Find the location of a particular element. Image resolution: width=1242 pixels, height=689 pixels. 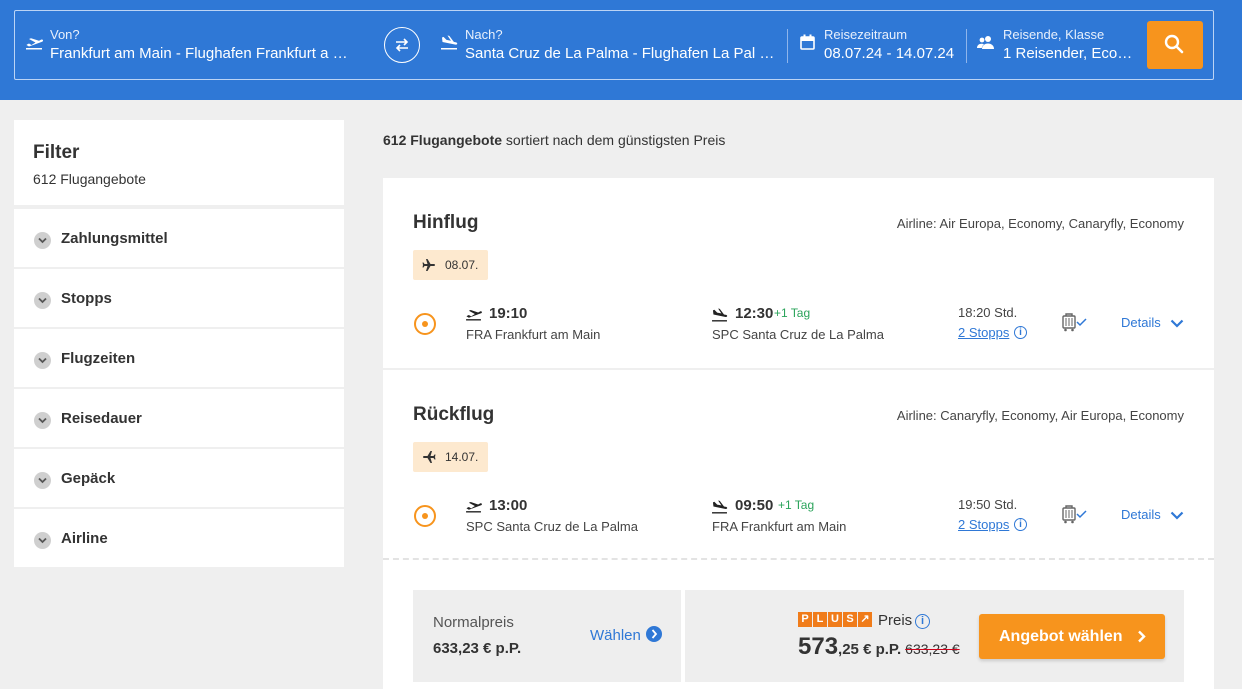

filter-header: Filter 612 Flugangebote is located at coordinates (179, 163).